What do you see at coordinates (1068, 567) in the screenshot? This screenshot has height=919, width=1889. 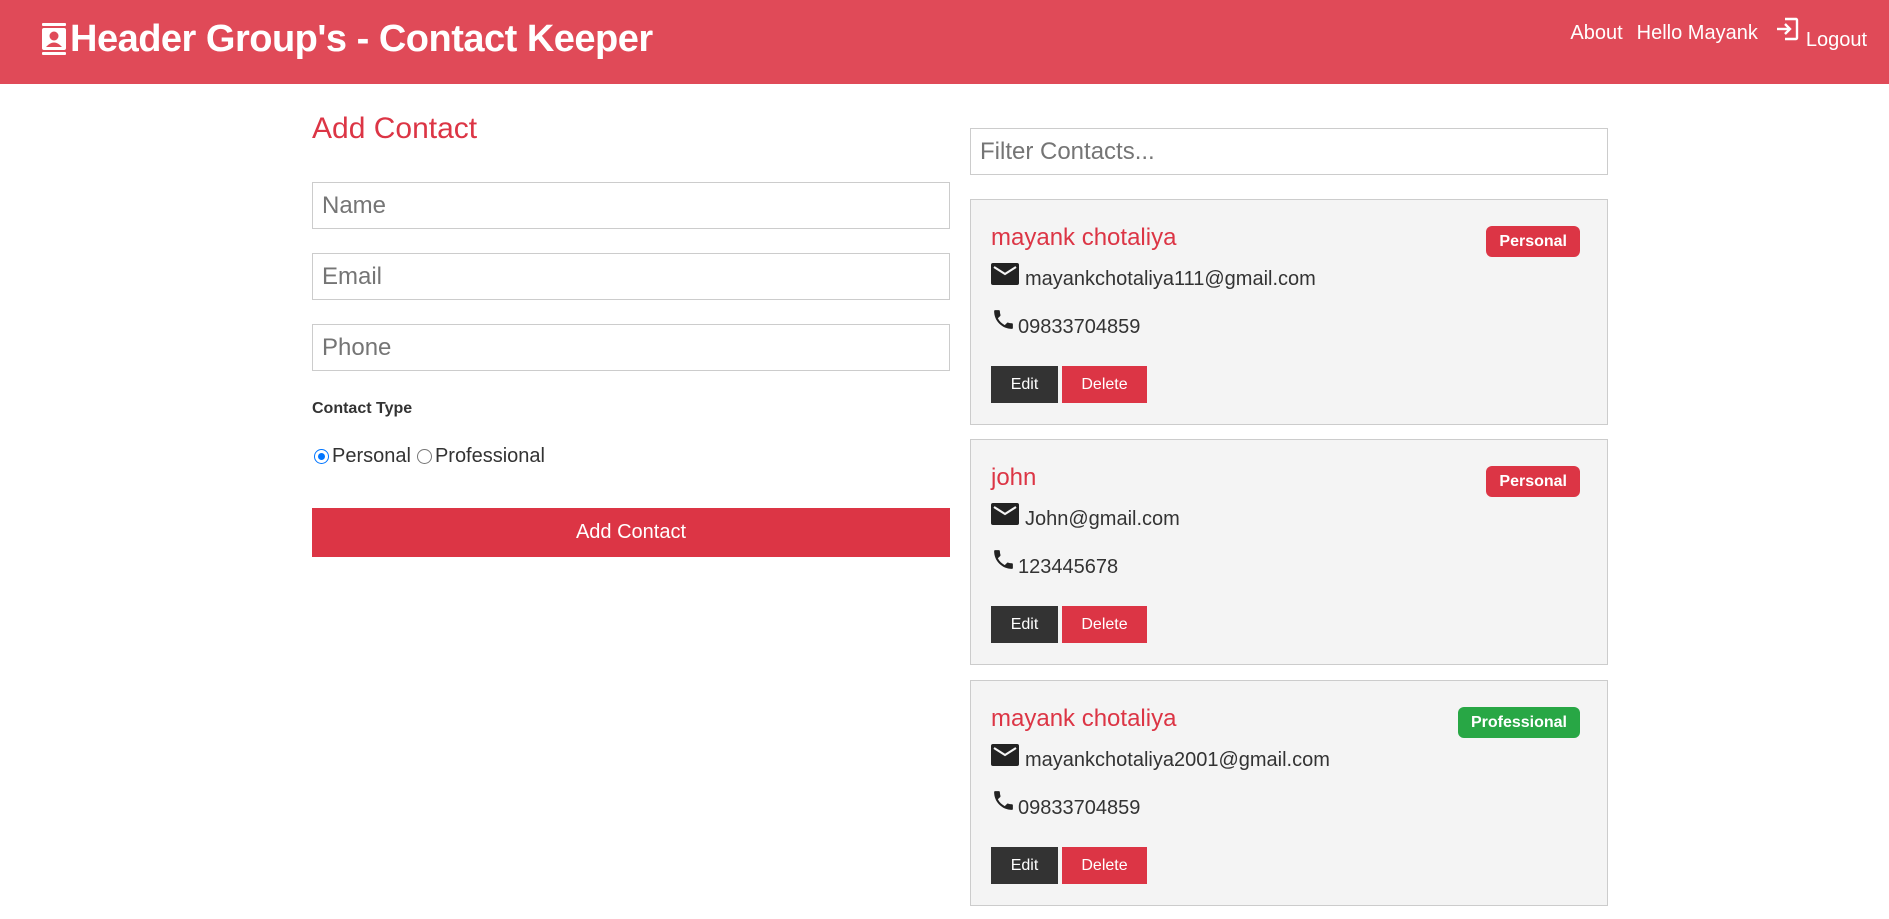 I see `contact-phone: 123445678` at bounding box center [1068, 567].